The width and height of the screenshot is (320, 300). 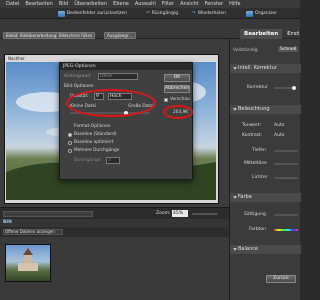 What do you see at coordinates (79, 86) in the screenshot?
I see `image-options-label: Bild-Optionen` at bounding box center [79, 86].